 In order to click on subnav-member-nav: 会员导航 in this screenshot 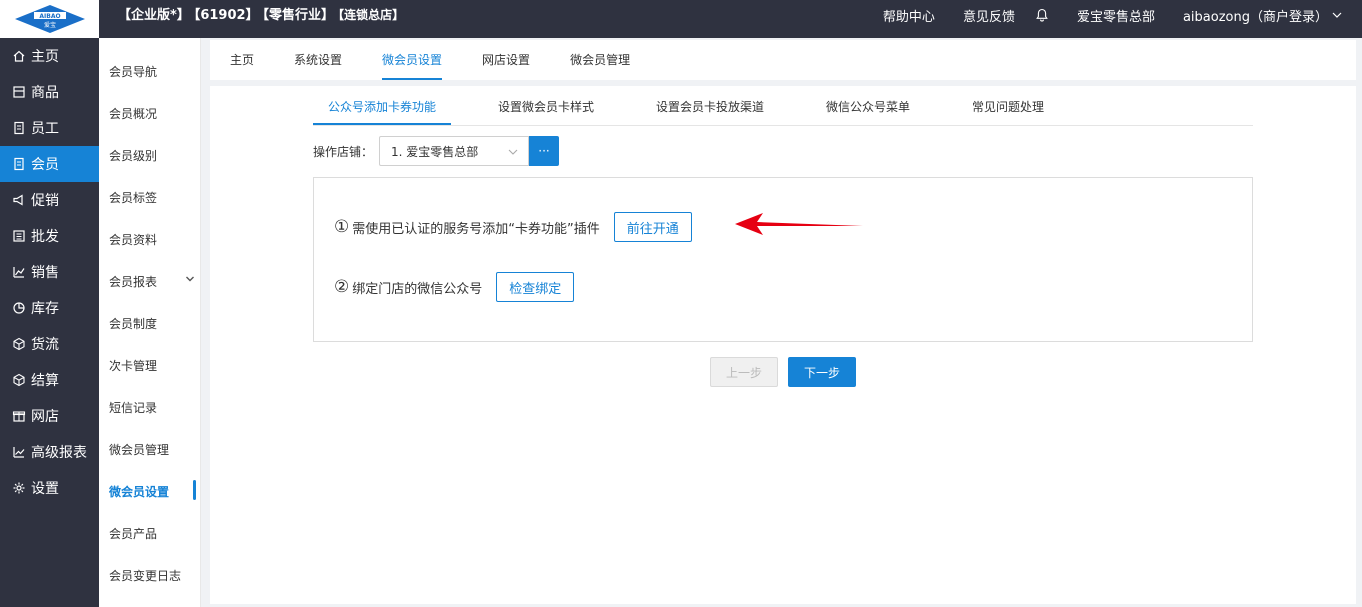, I will do `click(133, 71)`.